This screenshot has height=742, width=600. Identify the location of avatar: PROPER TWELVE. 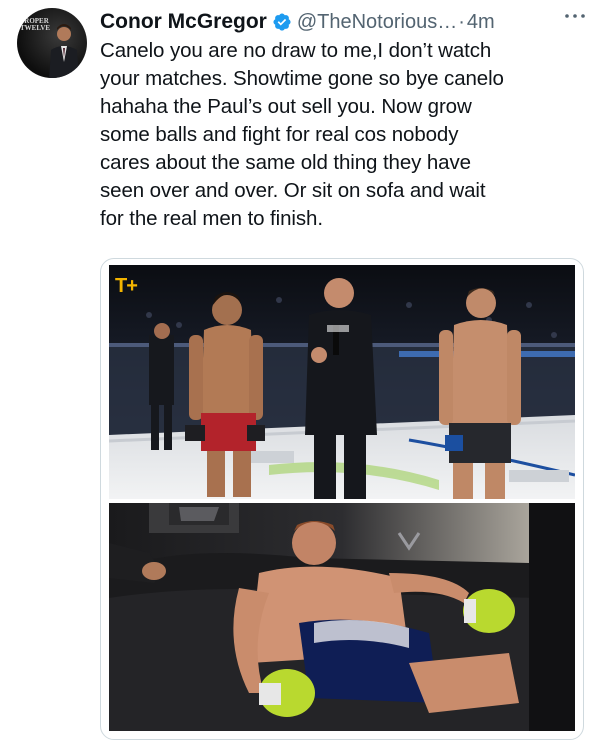
(52, 43).